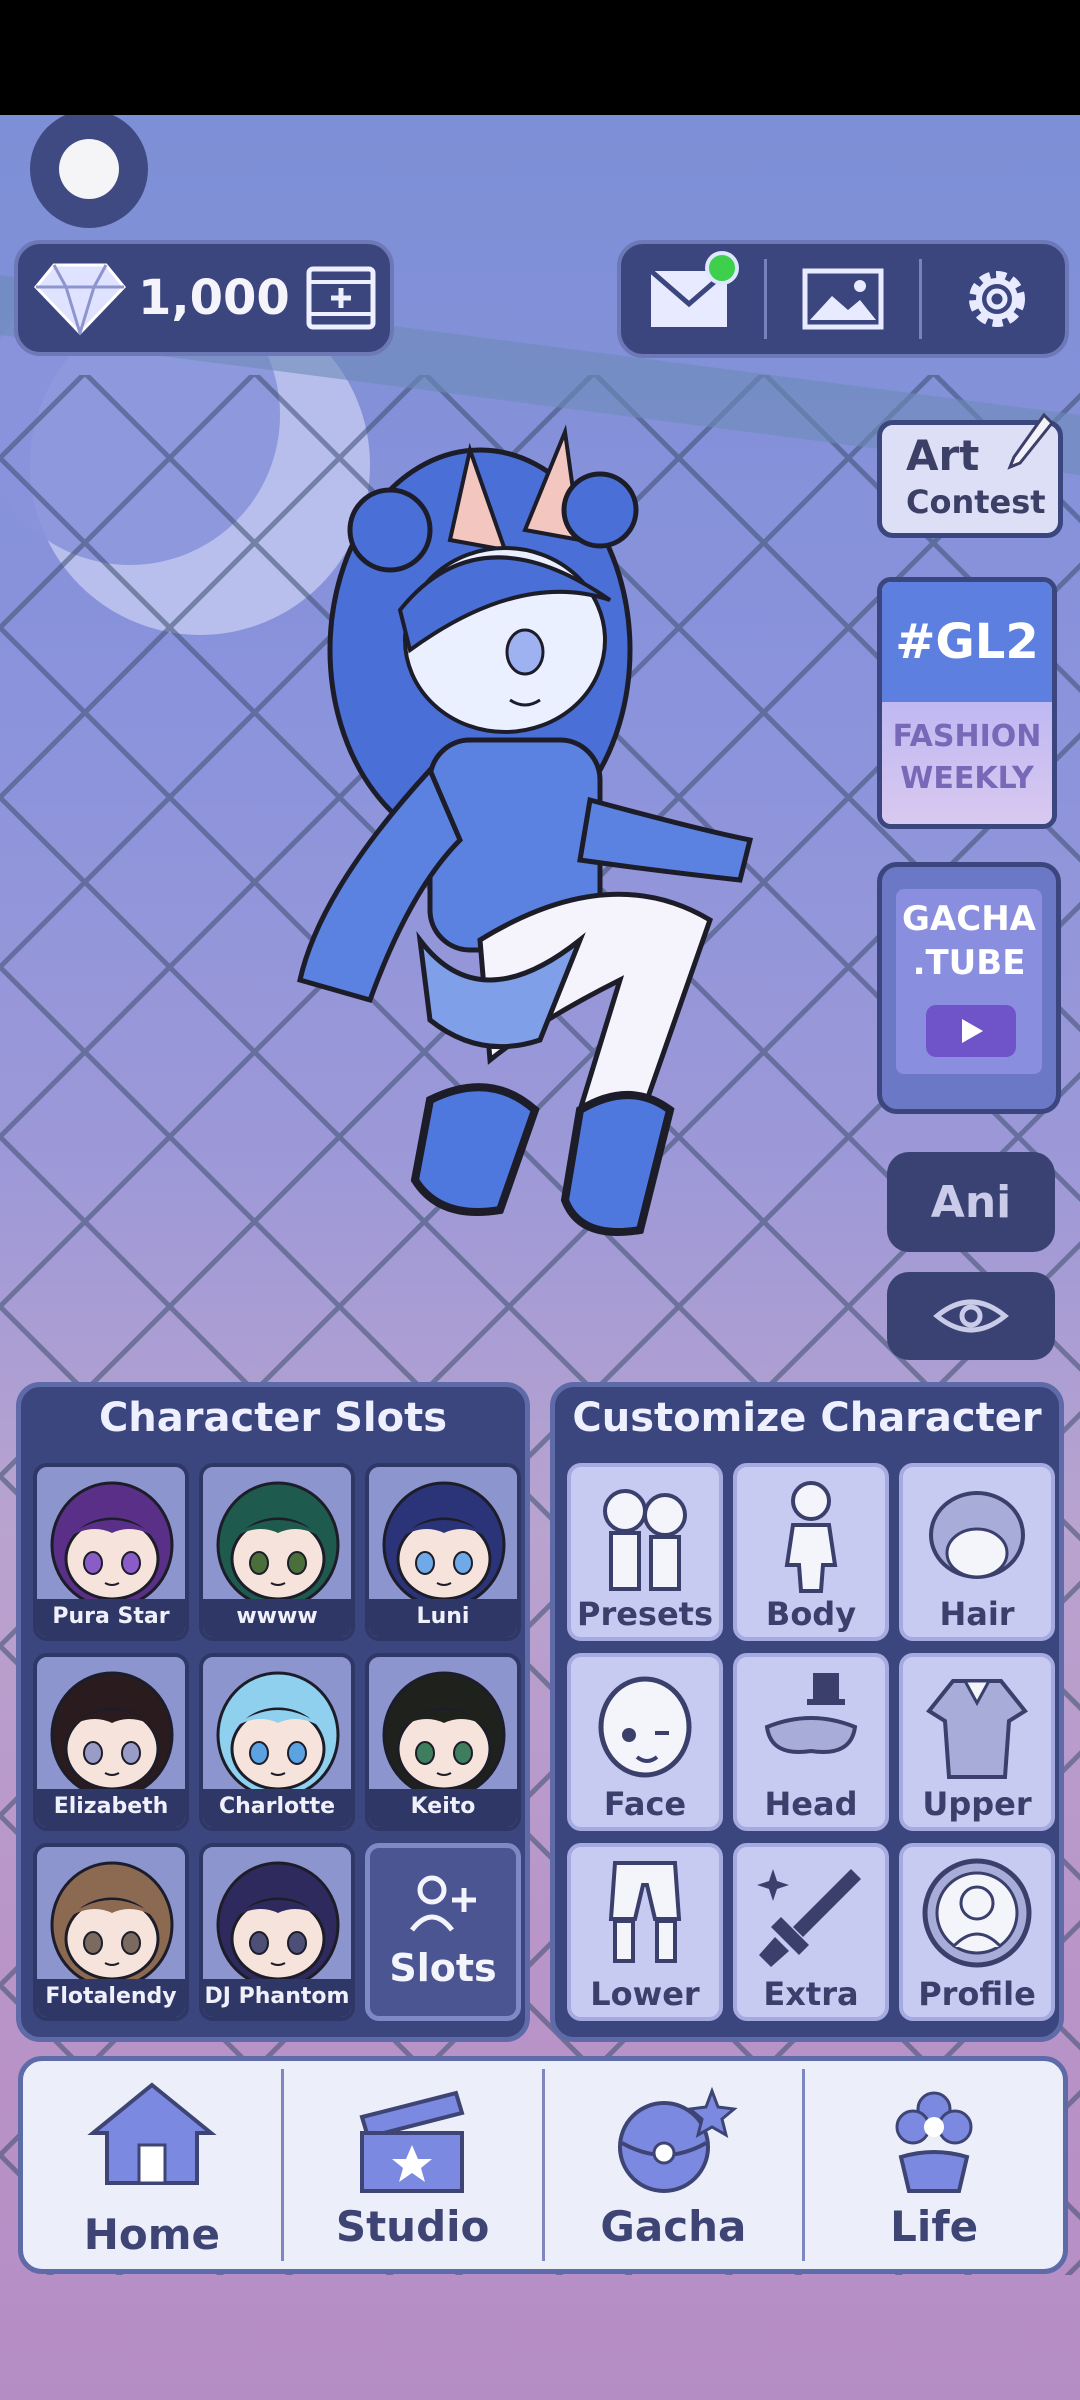  Describe the element at coordinates (443, 1968) in the screenshot. I see `add-slots-label: Slots` at that location.